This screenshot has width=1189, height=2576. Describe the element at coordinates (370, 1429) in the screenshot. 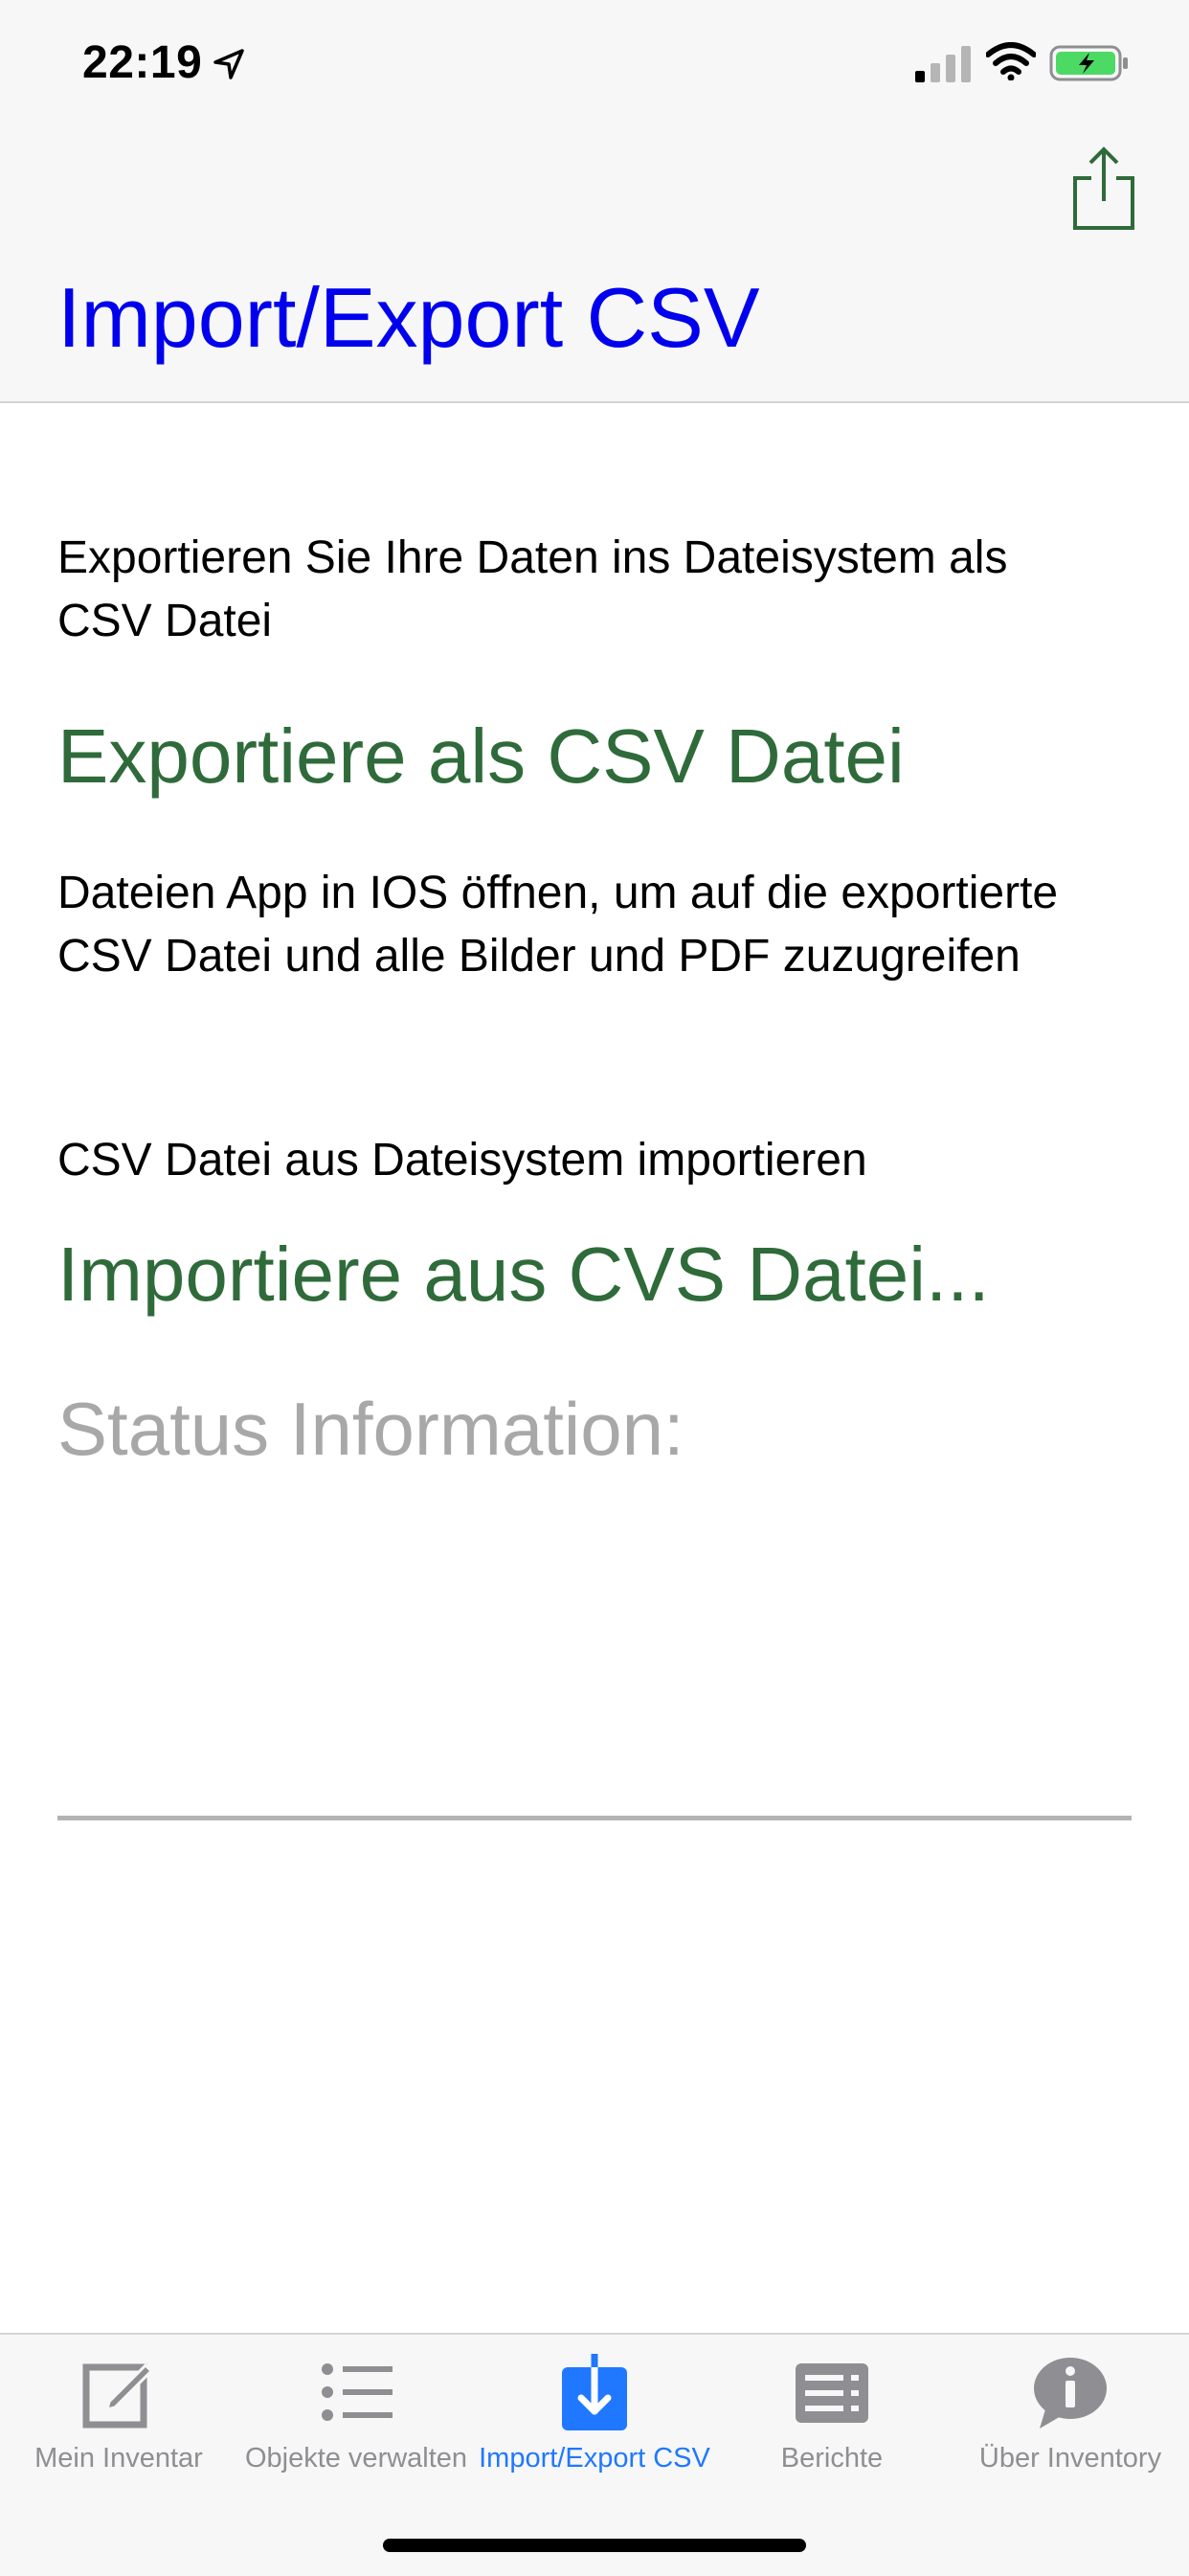

I see `status-information-label: Status Information:` at that location.